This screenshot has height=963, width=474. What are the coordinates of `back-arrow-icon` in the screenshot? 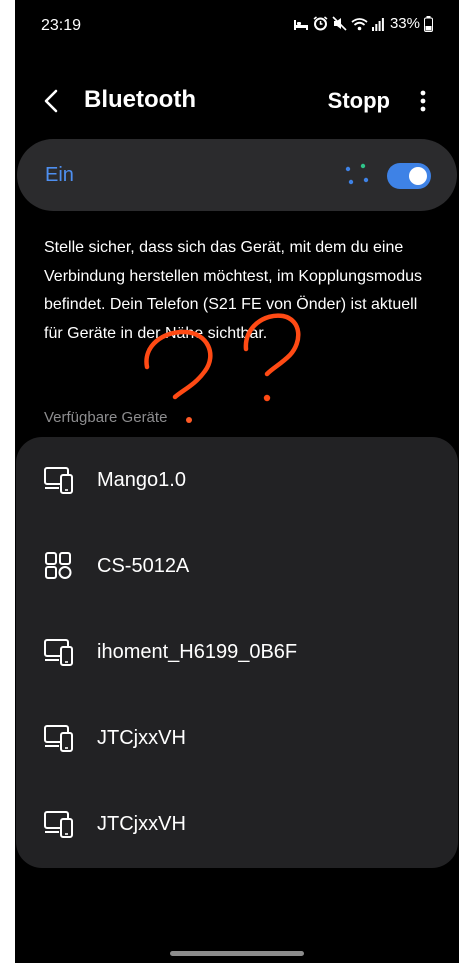 It's located at (51, 101).